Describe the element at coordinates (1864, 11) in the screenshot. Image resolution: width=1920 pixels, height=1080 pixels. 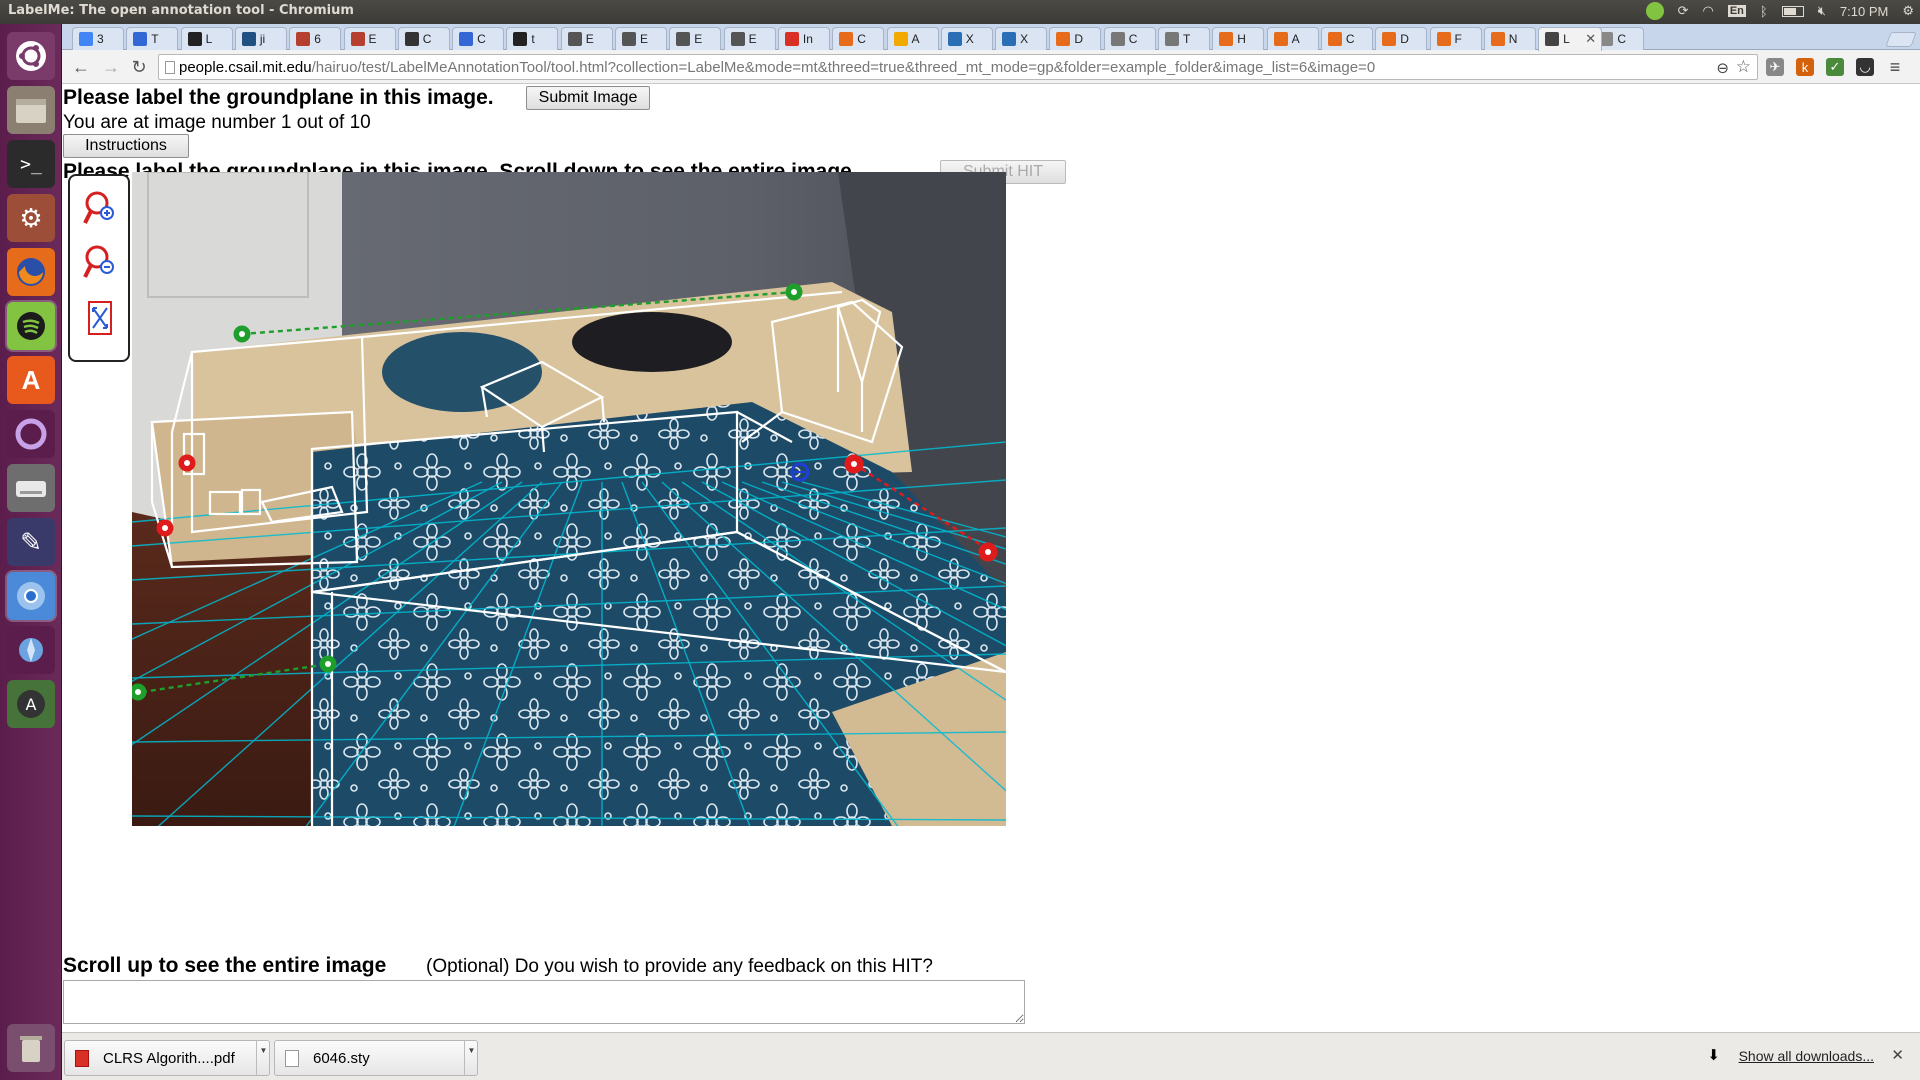
I see `clock: 7:10 PM` at that location.